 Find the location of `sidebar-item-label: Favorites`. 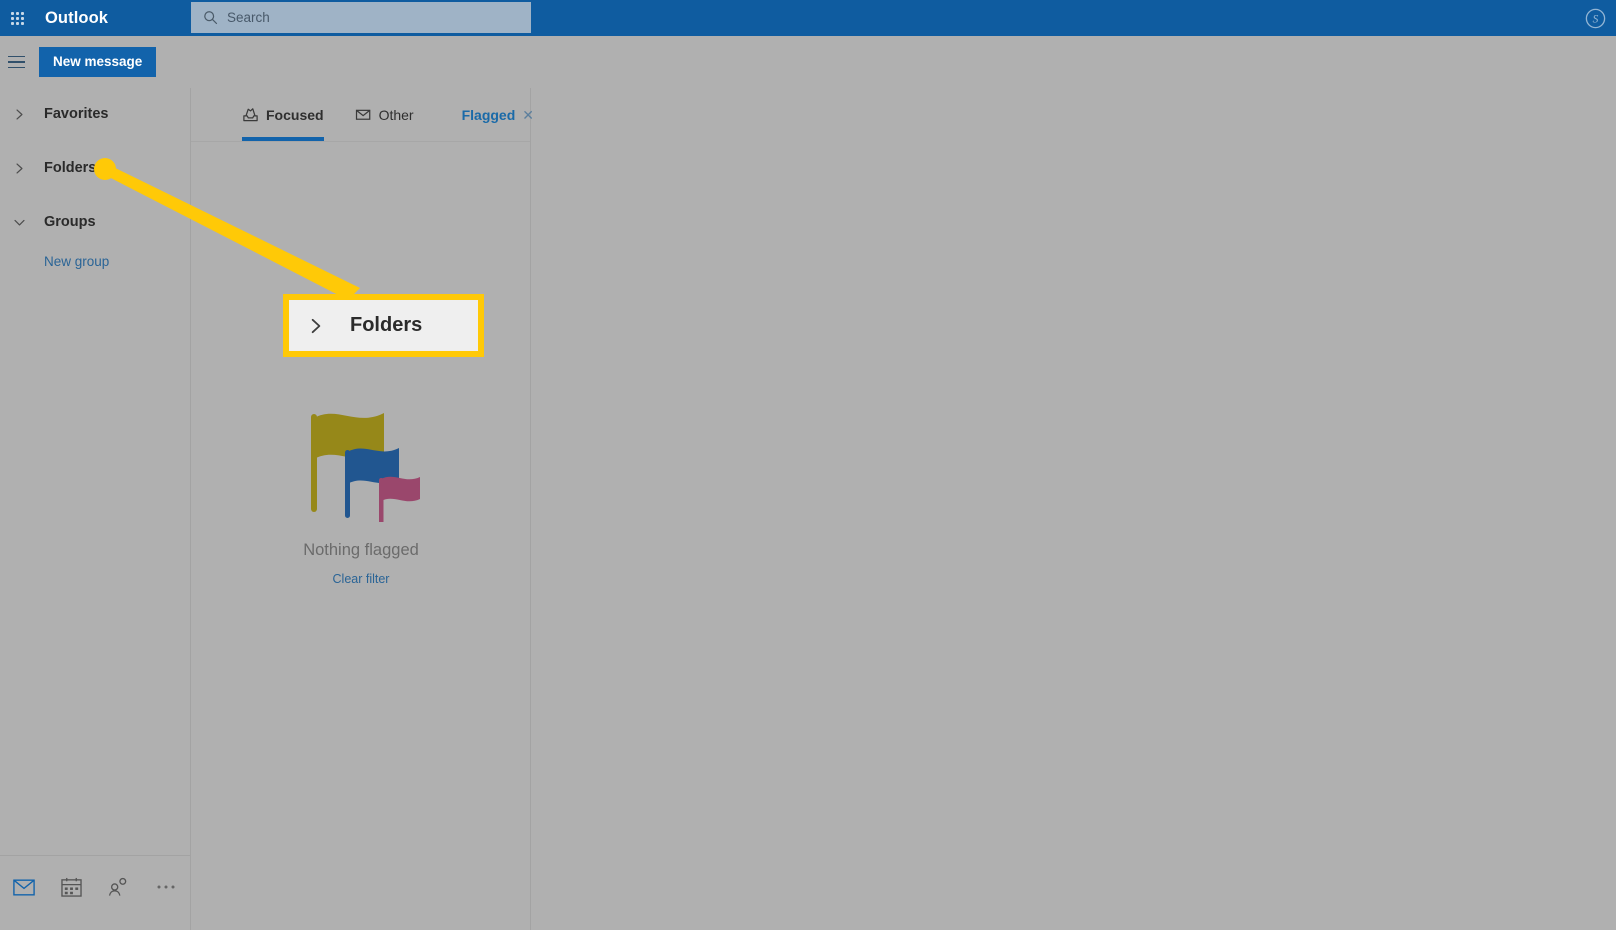

sidebar-item-label: Favorites is located at coordinates (76, 114).